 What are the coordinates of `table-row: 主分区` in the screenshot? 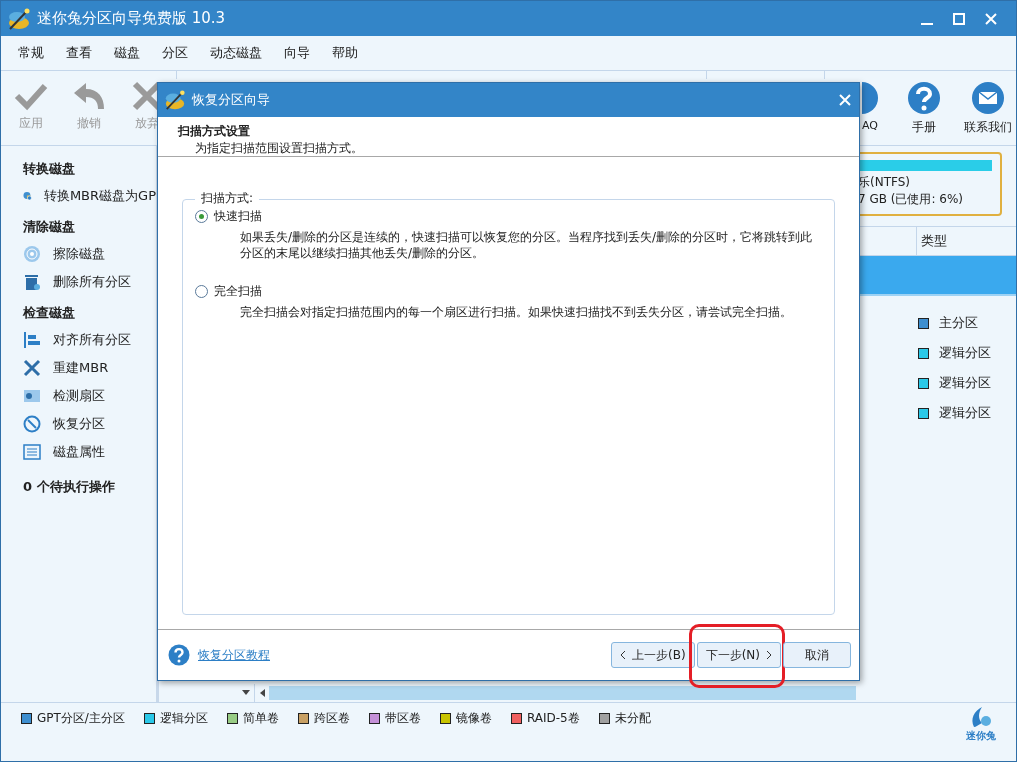 It's located at (931, 323).